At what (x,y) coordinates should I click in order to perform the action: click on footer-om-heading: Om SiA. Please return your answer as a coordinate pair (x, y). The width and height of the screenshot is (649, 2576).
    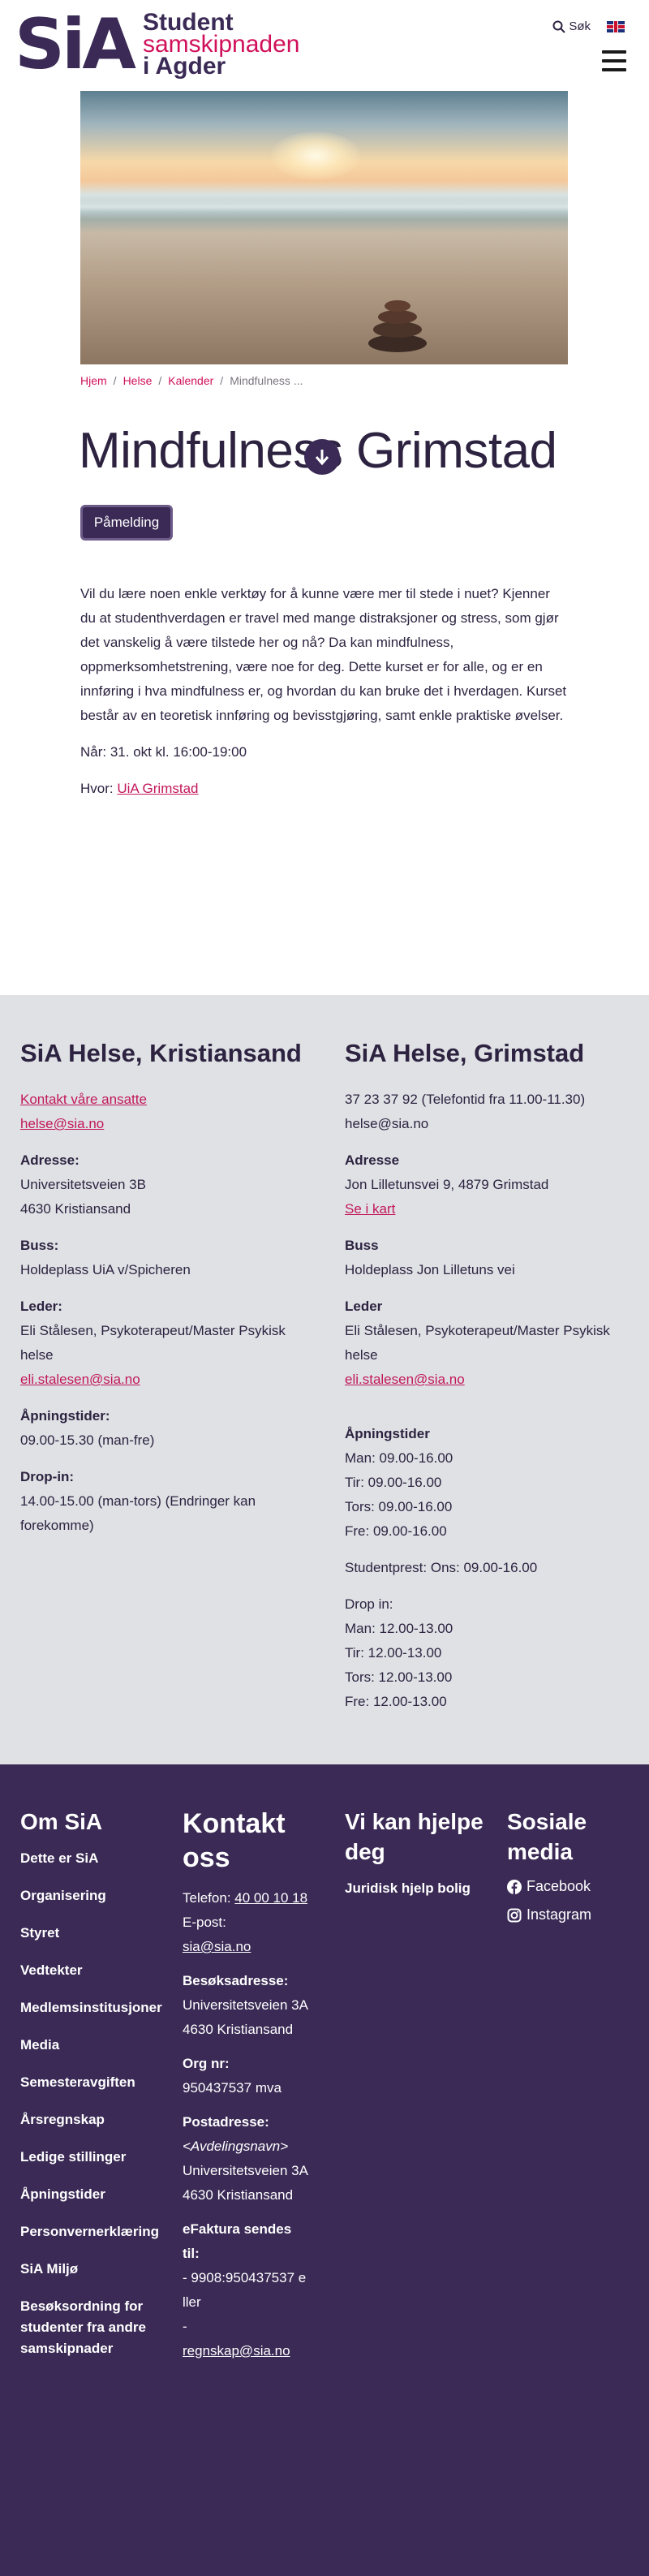
    Looking at the image, I should click on (61, 1821).